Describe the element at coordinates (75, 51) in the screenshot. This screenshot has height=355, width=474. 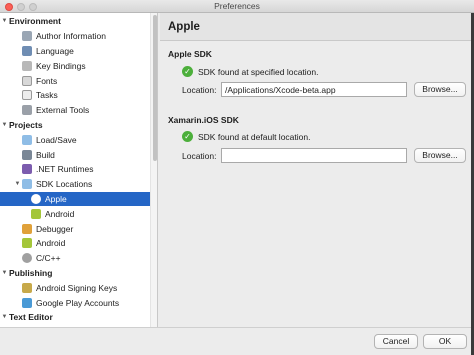
I see `sidebar-item-language: Language` at that location.